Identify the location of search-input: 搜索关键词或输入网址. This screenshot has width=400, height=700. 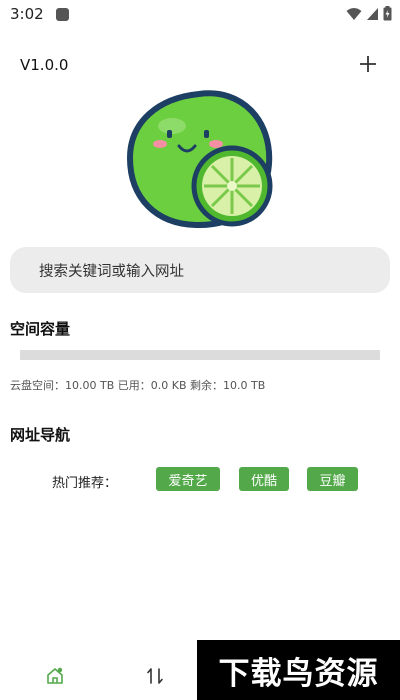
(200, 270).